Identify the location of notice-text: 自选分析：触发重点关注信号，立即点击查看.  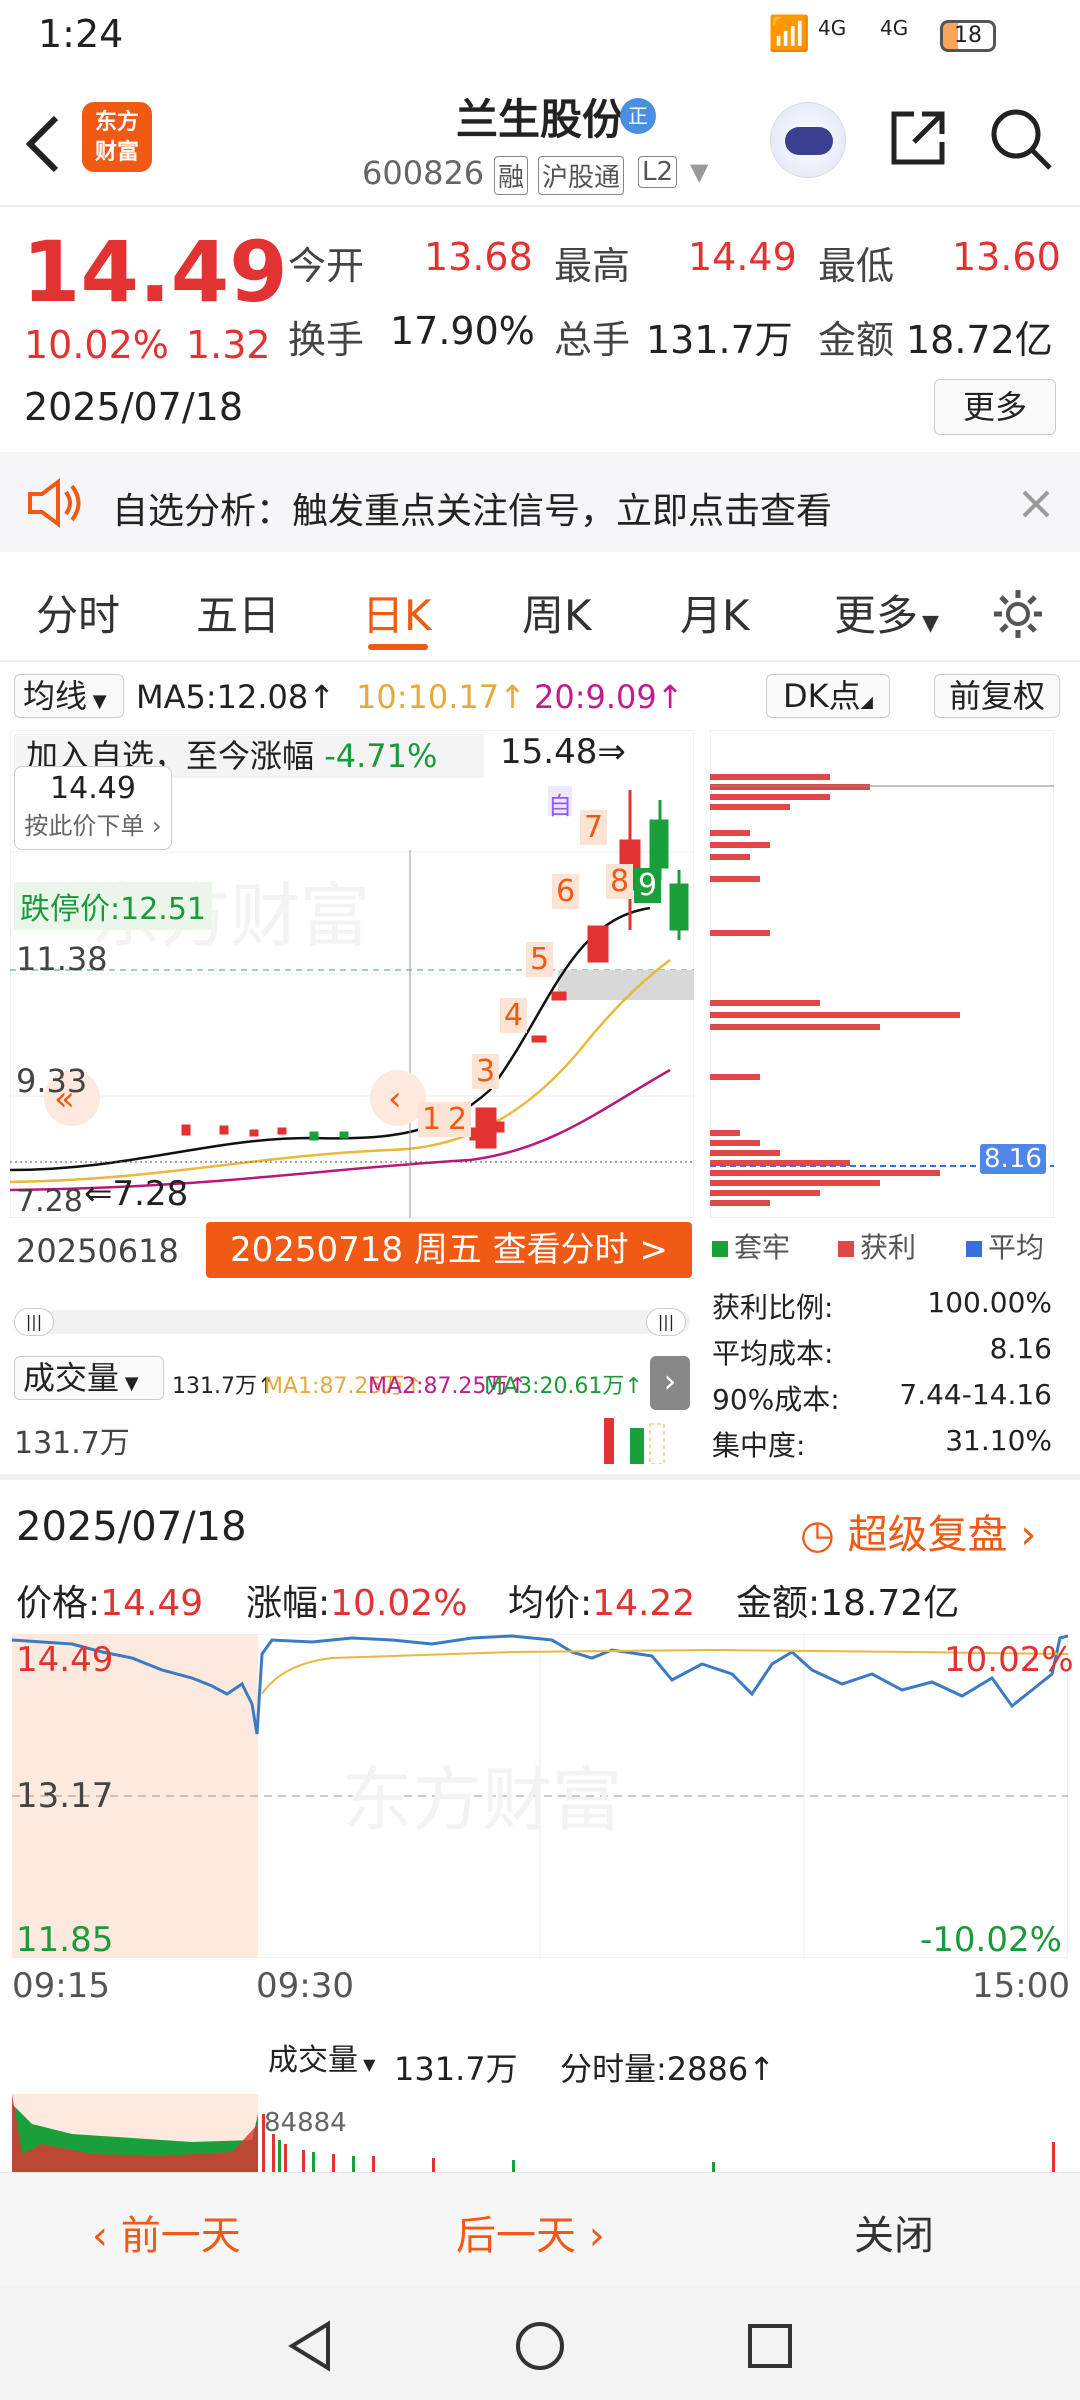
(472, 511).